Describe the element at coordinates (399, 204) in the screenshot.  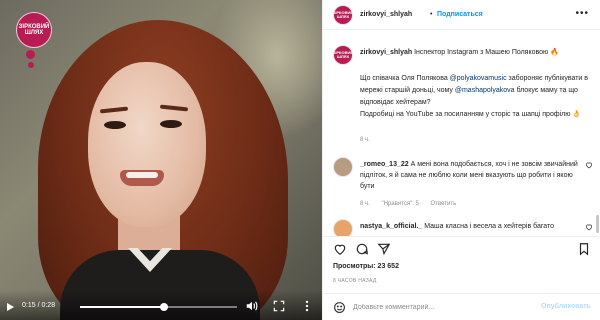
I see `comment-likes: "Нравится": 5` at that location.